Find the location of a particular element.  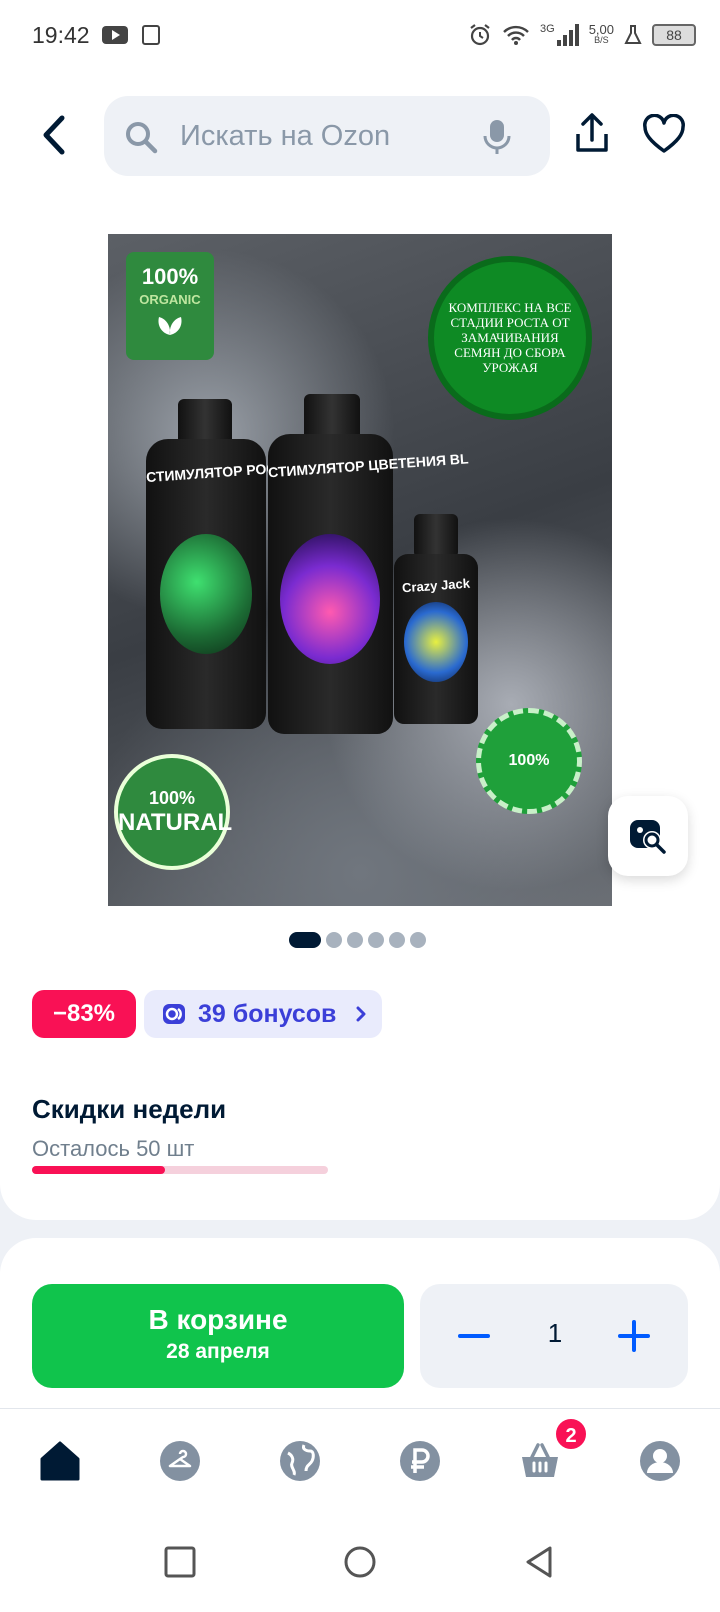

bottom-nav: 2 is located at coordinates (360, 1461).